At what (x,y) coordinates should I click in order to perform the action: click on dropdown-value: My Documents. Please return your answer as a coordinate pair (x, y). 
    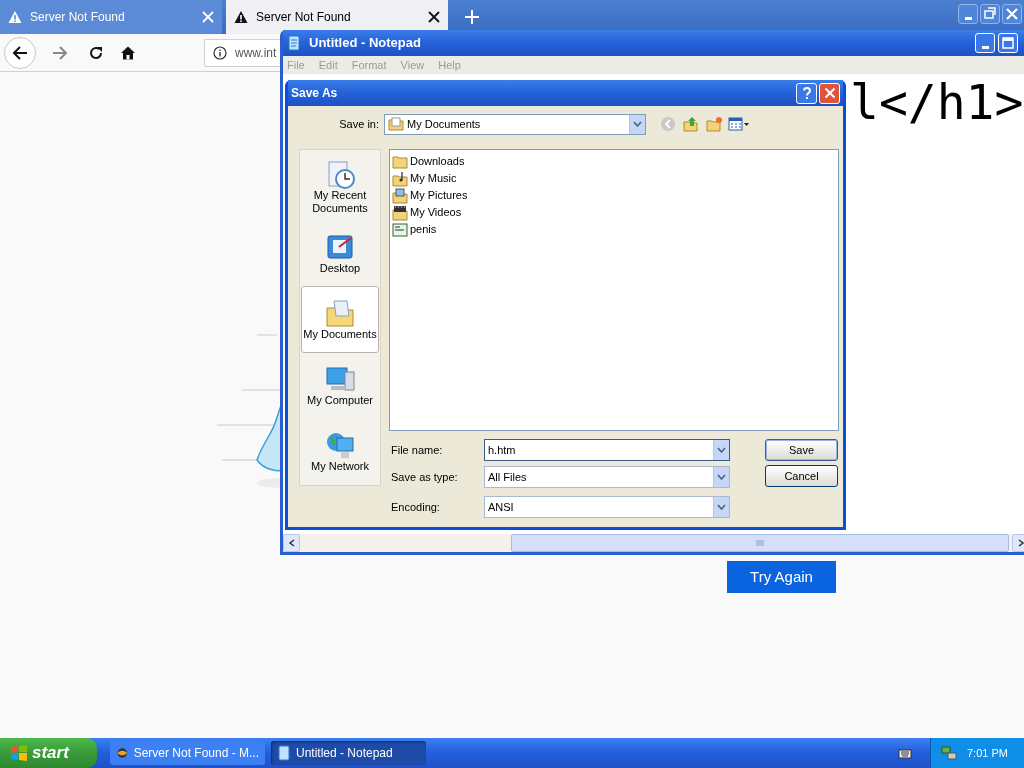
    Looking at the image, I should click on (444, 124).